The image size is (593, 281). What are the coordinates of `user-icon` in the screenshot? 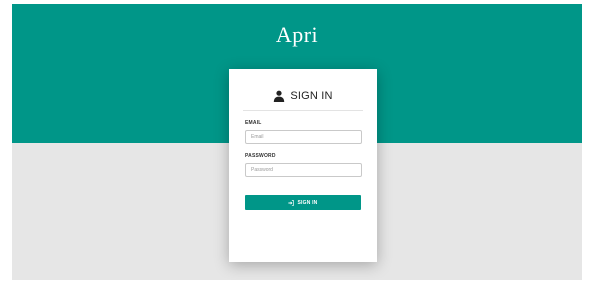 It's located at (279, 96).